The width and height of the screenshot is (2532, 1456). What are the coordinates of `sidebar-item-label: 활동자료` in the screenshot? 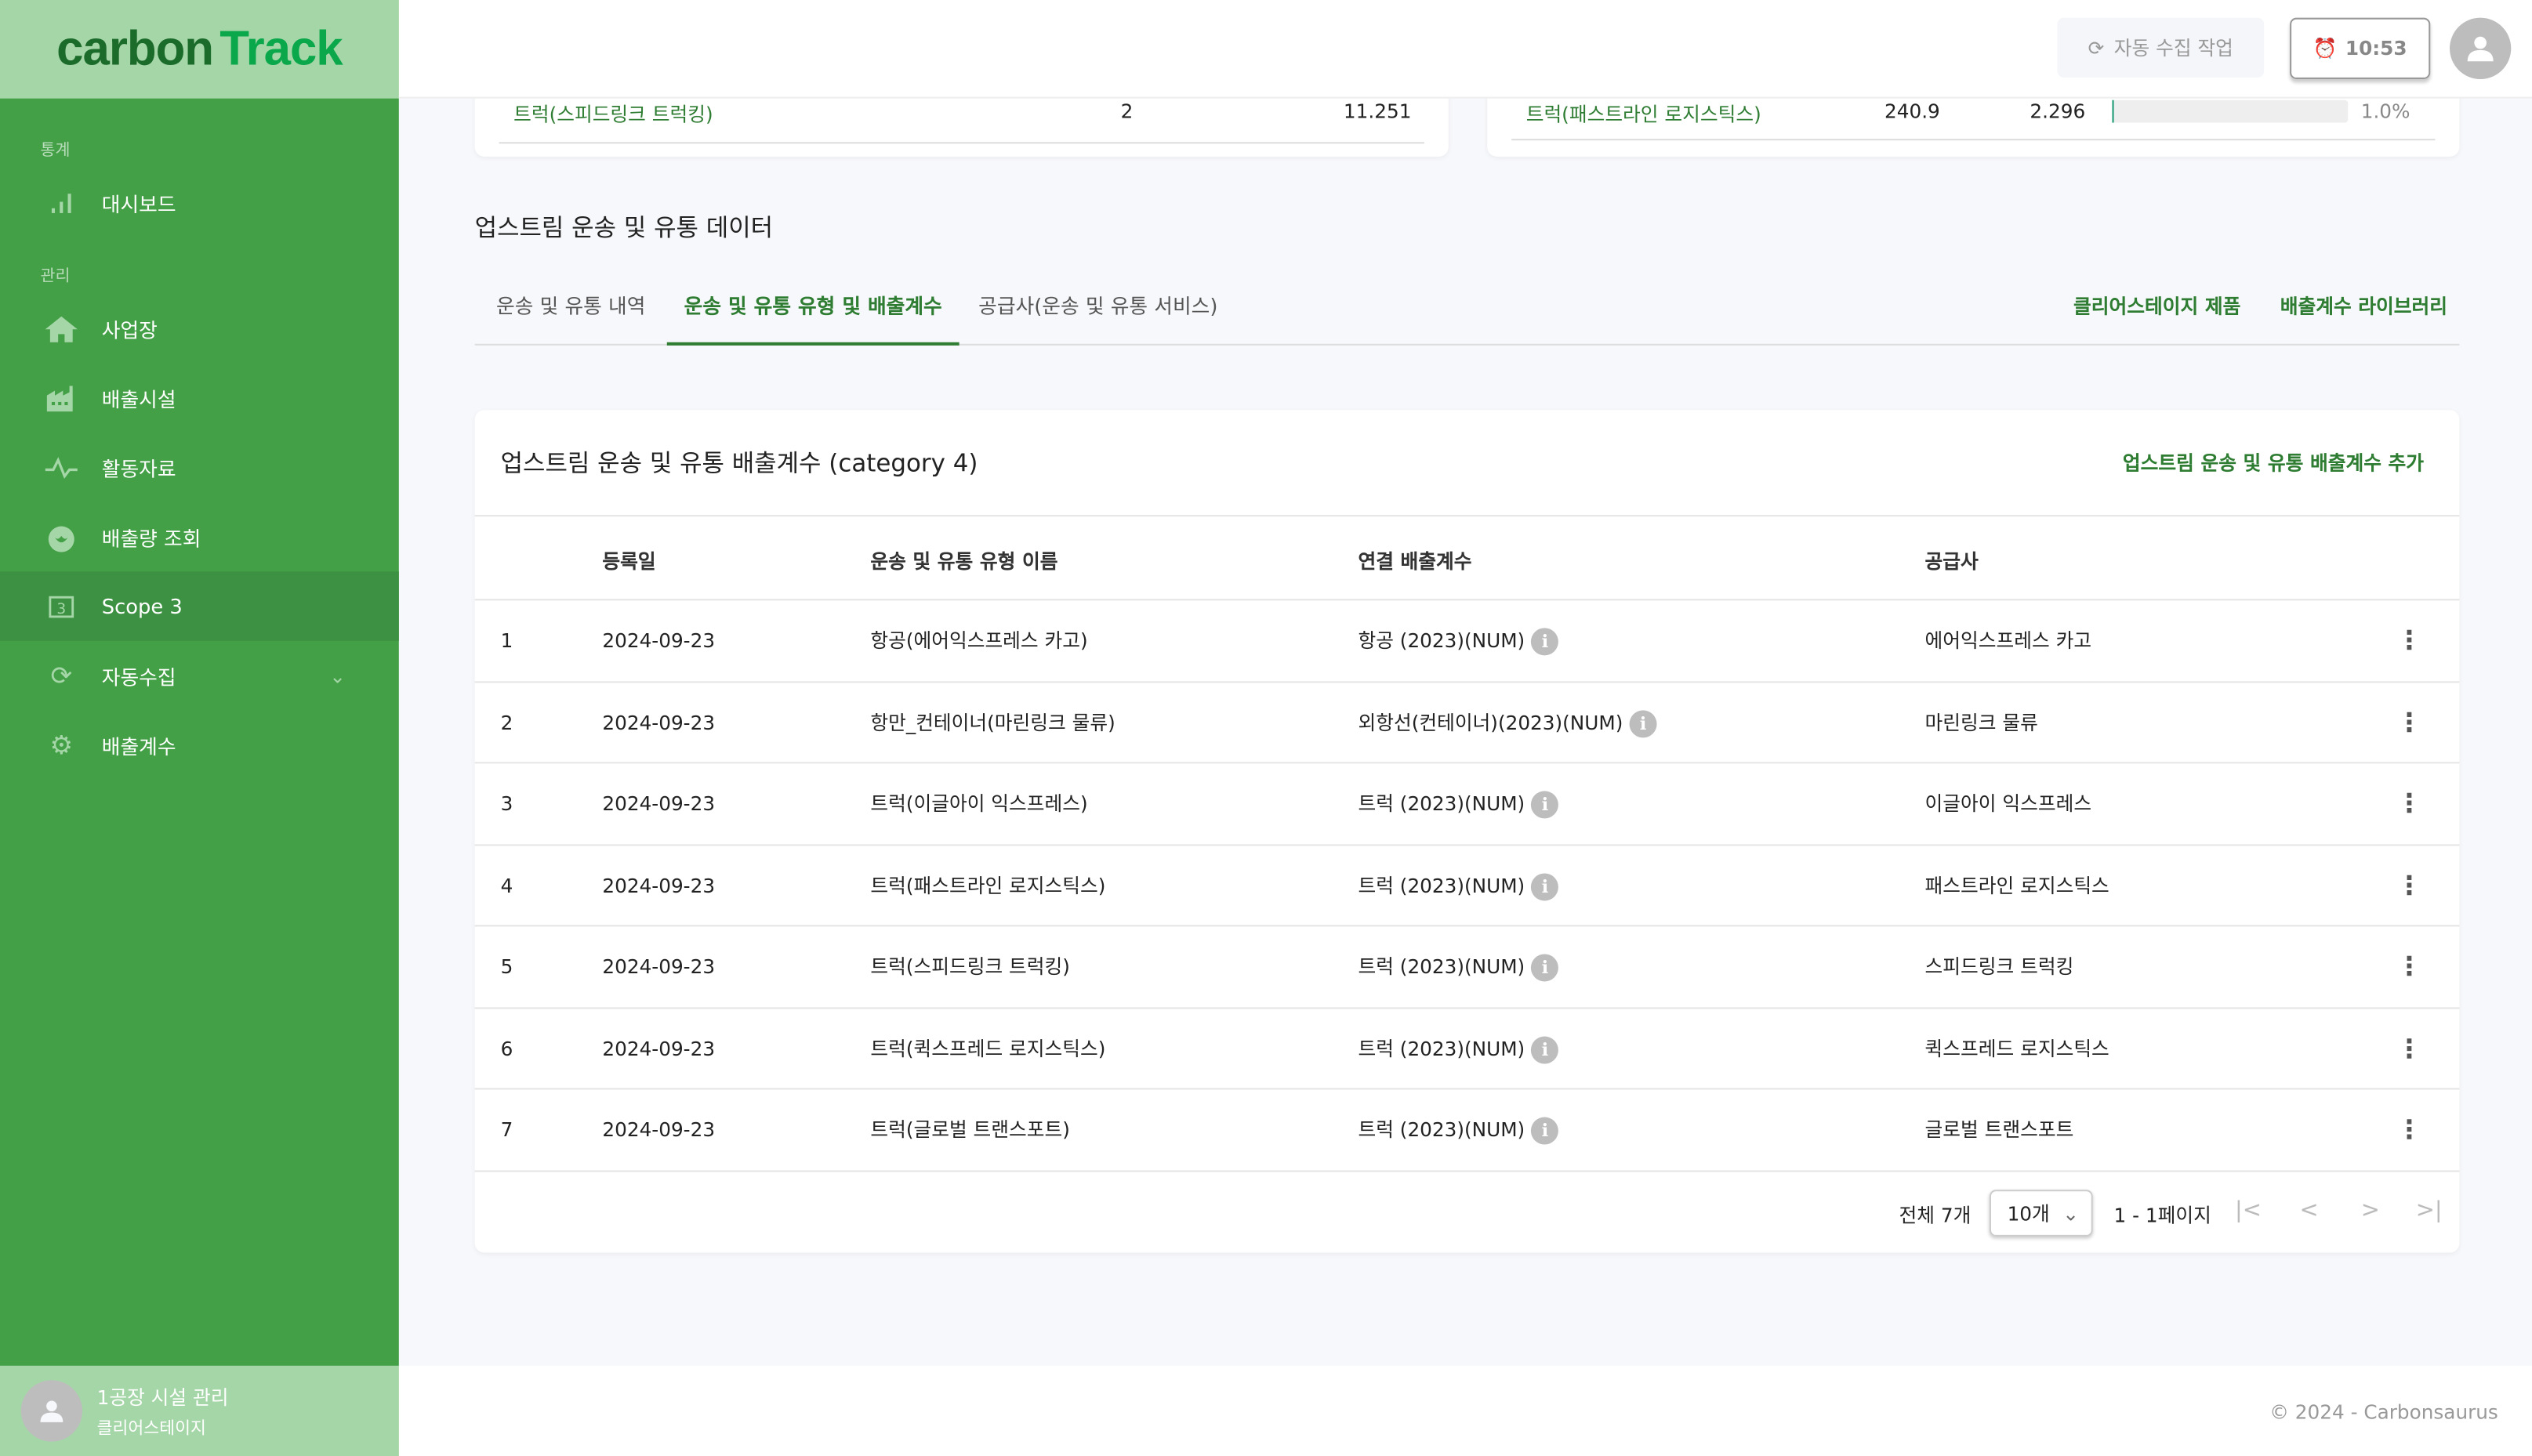 It's located at (138, 468).